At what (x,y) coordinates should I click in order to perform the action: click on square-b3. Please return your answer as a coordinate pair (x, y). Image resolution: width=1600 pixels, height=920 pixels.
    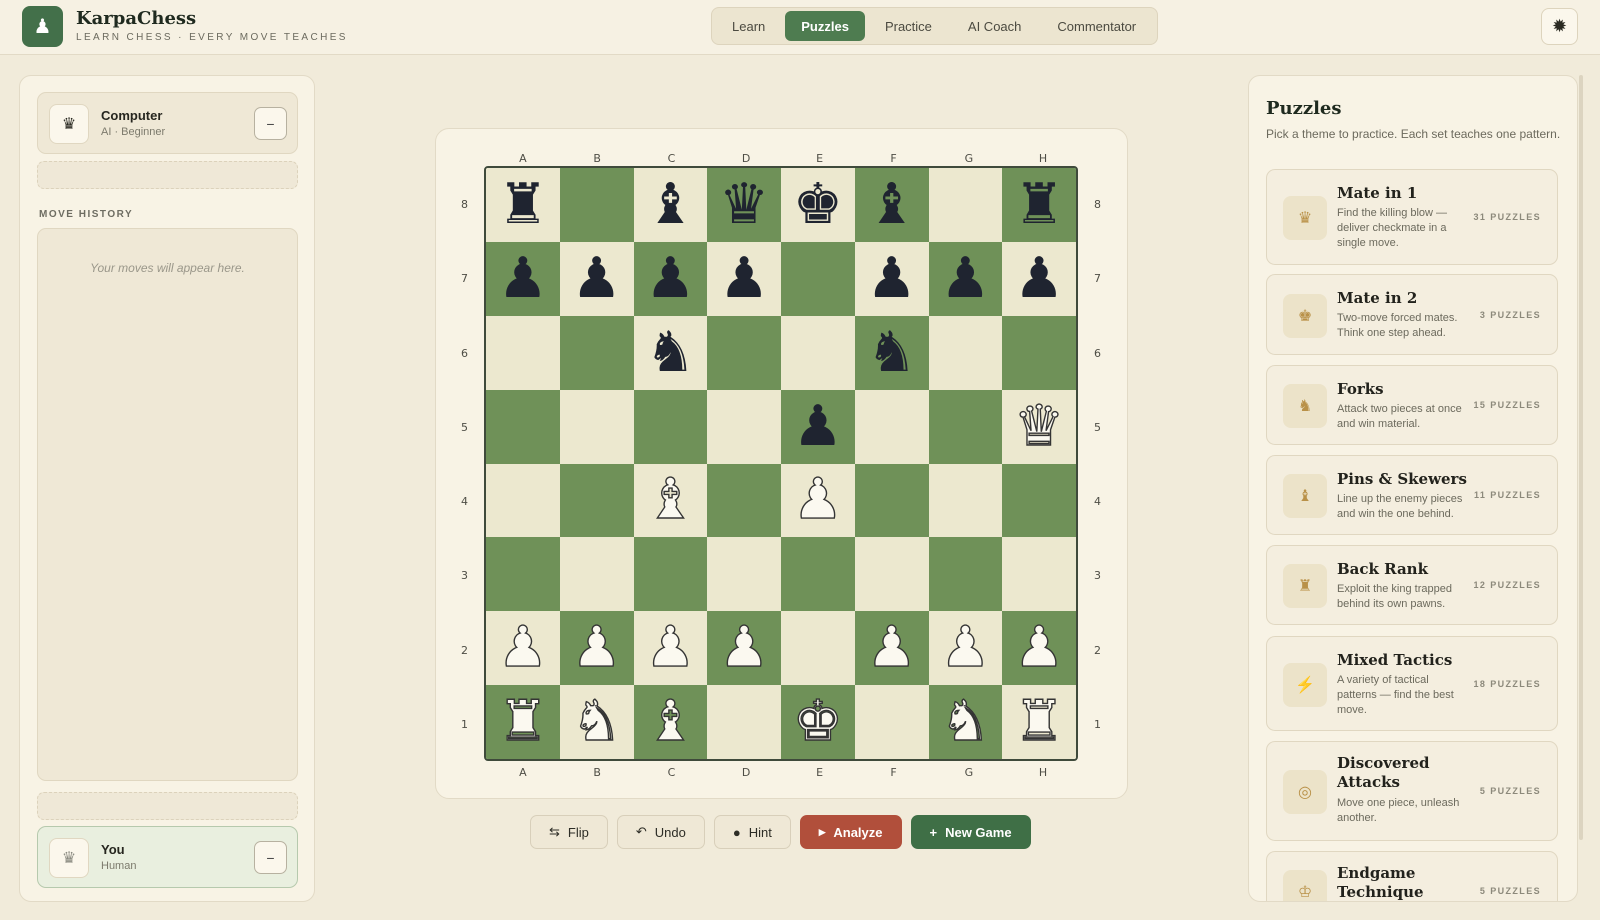
    Looking at the image, I should click on (596, 574).